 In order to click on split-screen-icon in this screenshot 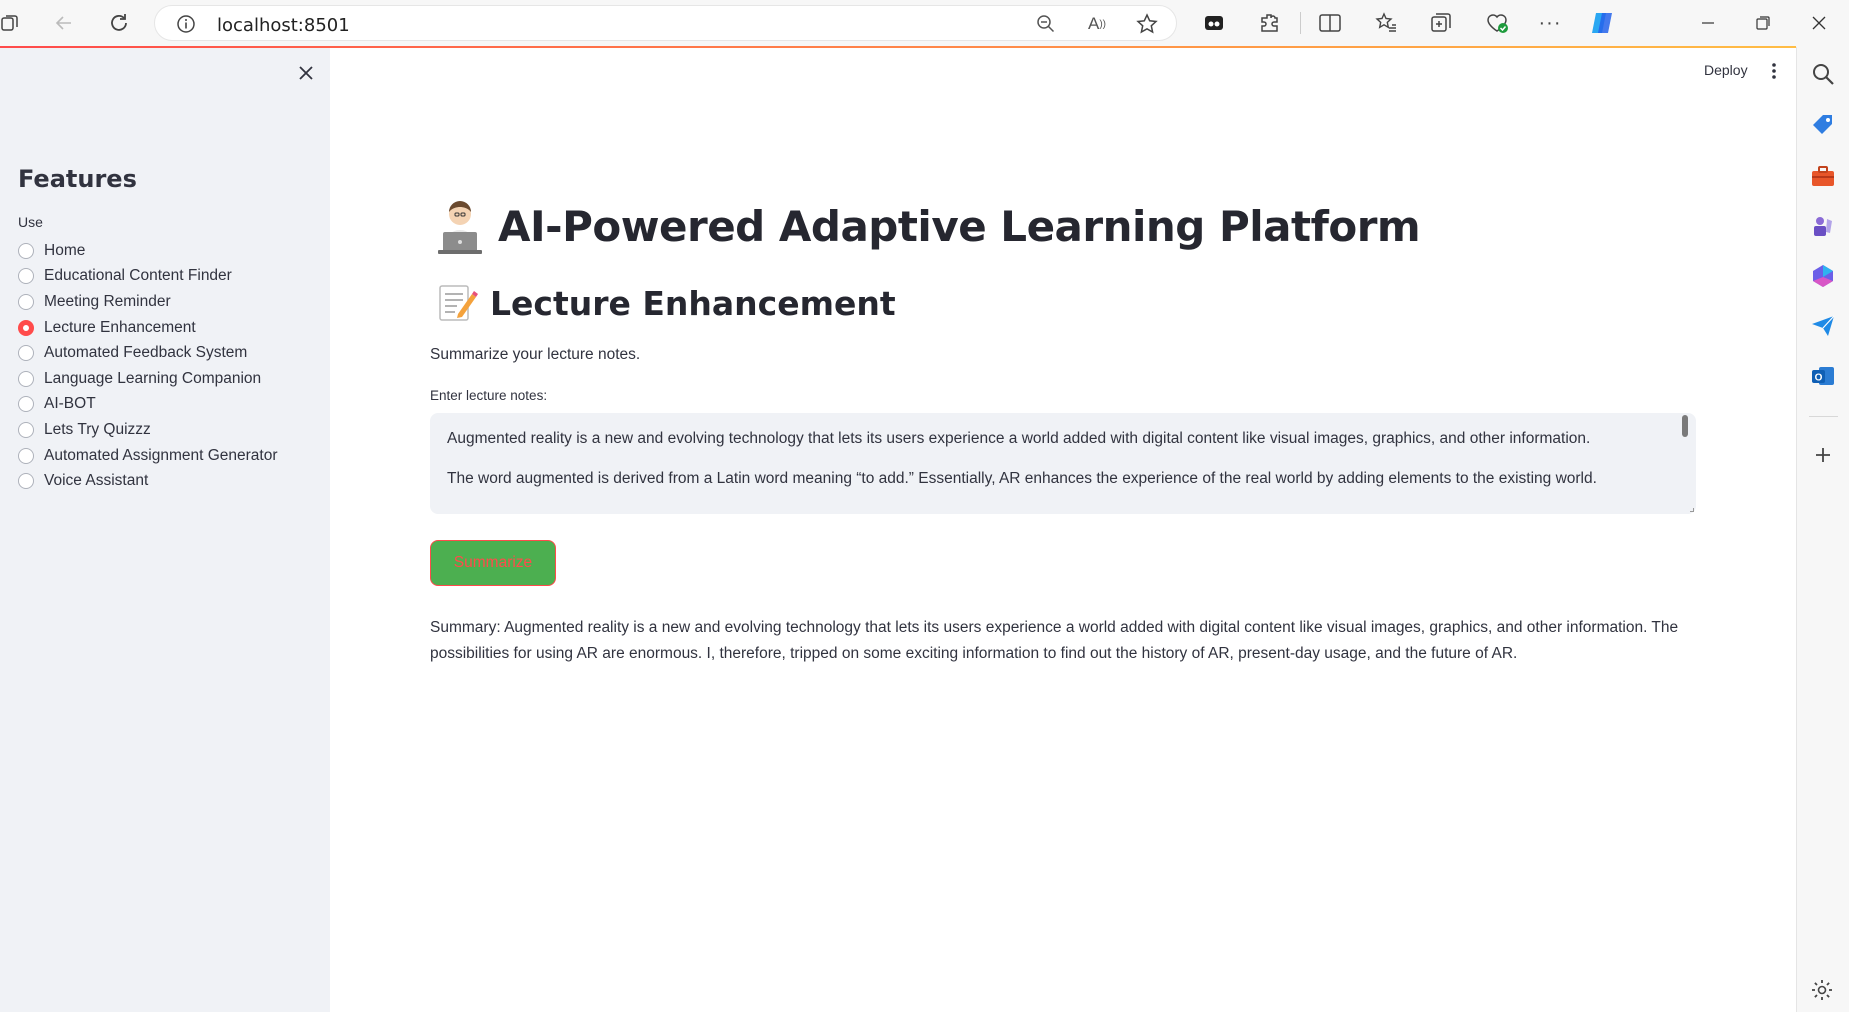, I will do `click(1330, 23)`.